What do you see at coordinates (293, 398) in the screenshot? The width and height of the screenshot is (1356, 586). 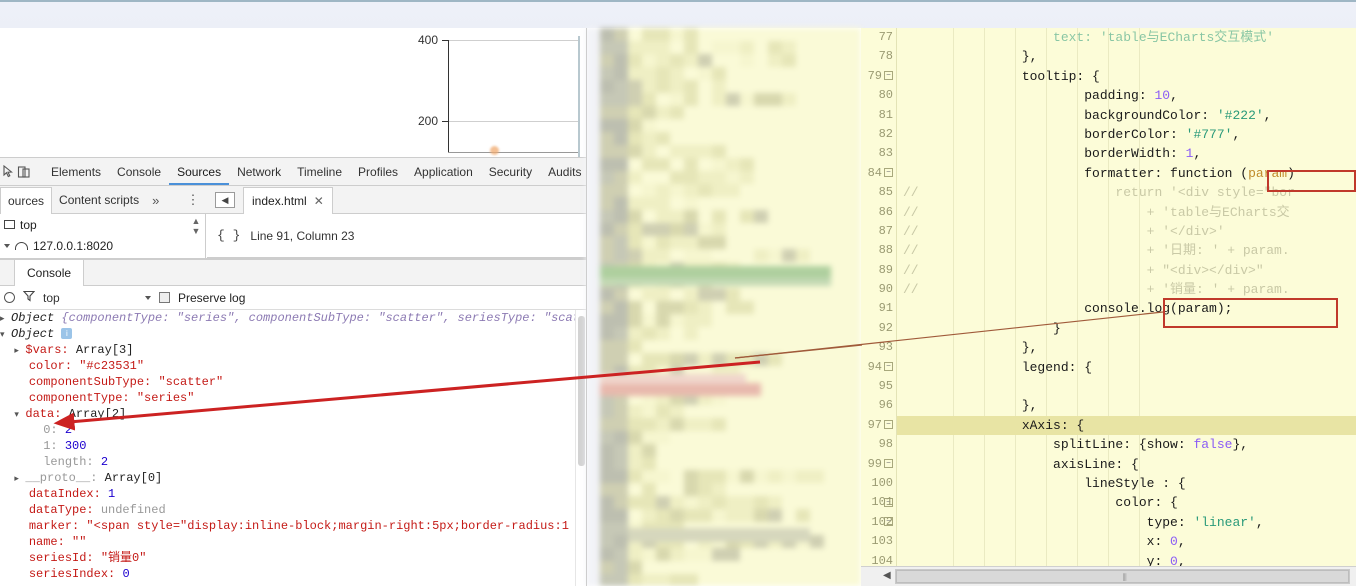 I see `console-line: componentType: "series"` at bounding box center [293, 398].